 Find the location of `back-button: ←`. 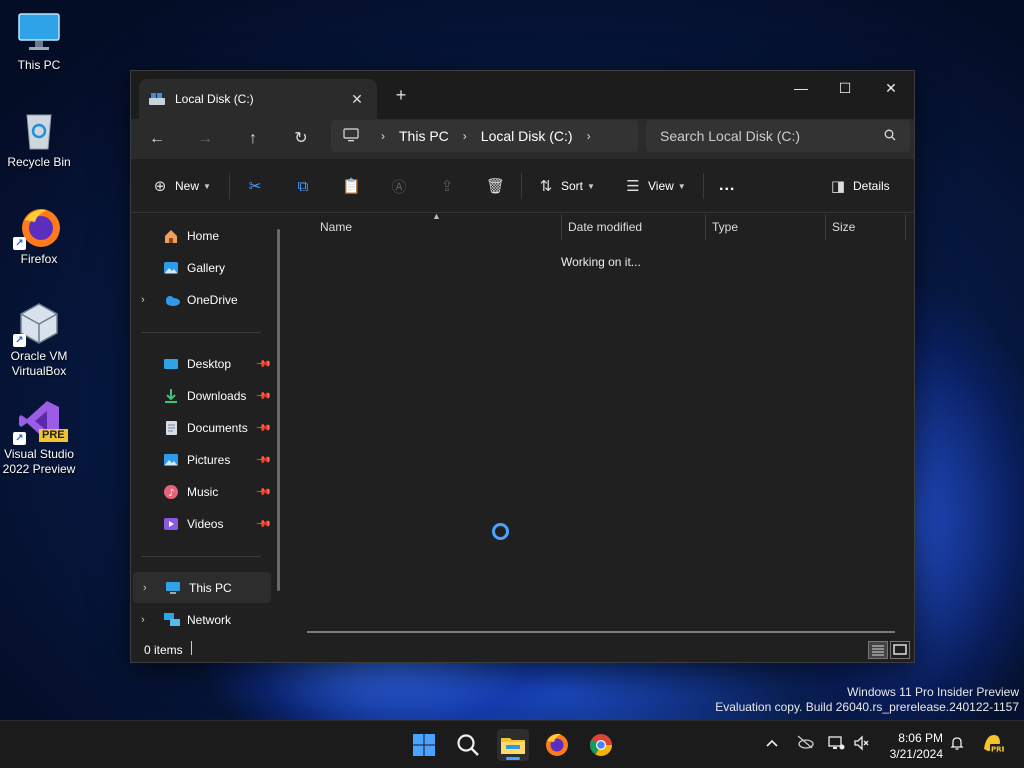

back-button: ← is located at coordinates (157, 139).